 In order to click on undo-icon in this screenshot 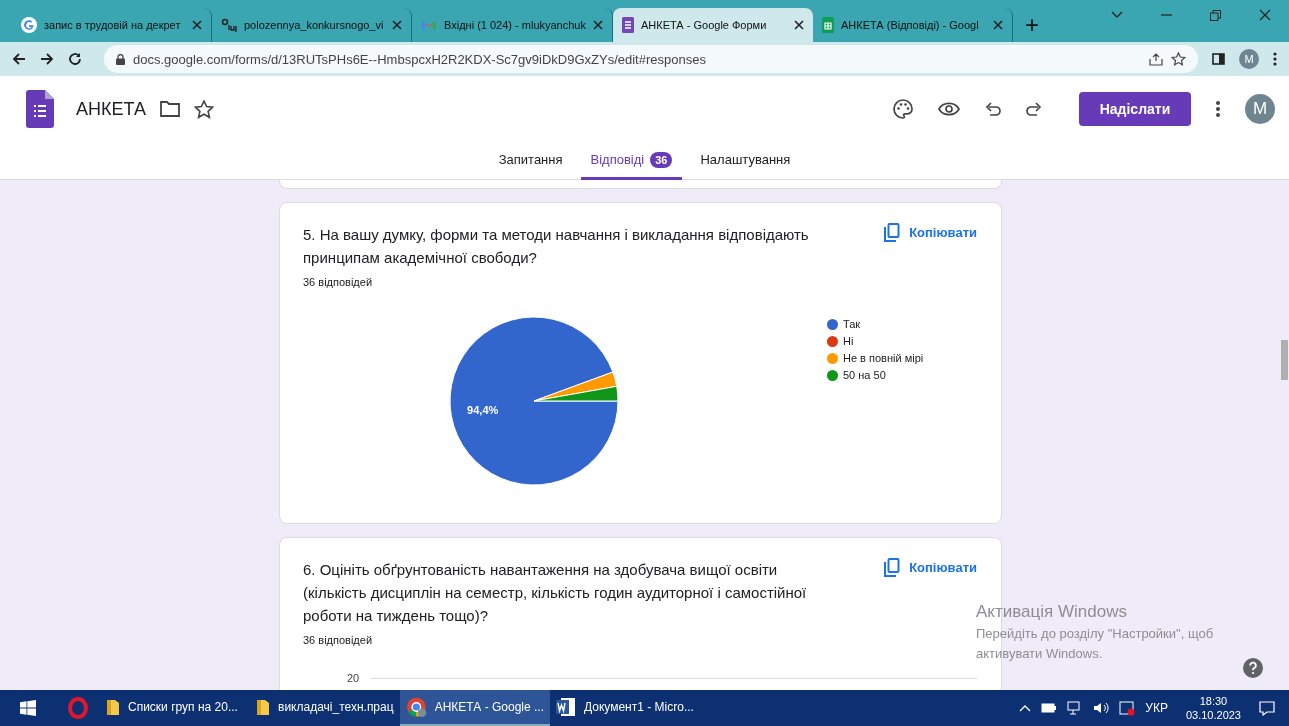, I will do `click(993, 109)`.